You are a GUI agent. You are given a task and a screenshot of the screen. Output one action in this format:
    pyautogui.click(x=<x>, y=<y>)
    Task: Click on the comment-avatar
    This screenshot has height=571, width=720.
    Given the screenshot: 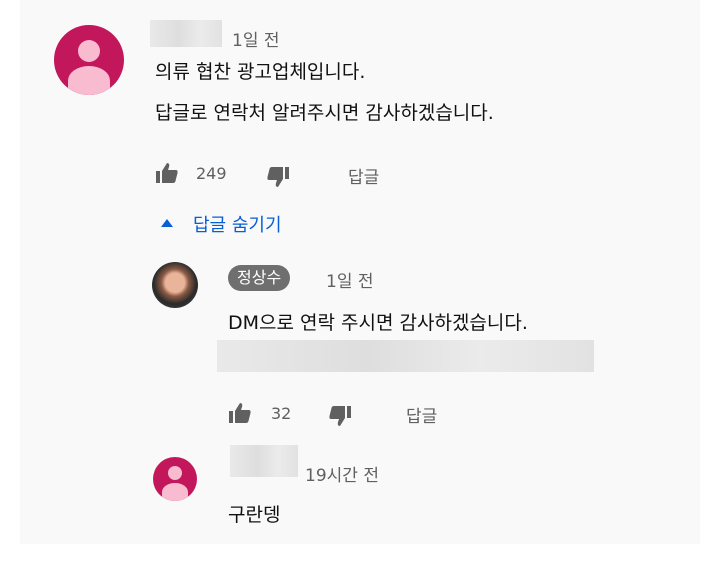 What is the action you would take?
    pyautogui.click(x=89, y=60)
    